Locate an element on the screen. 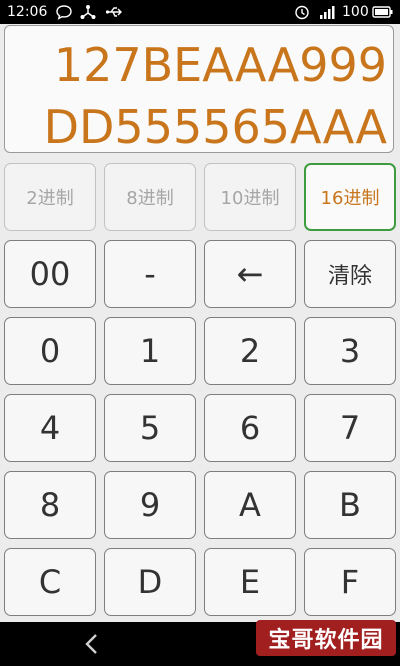 The width and height of the screenshot is (400, 666). key-c: C is located at coordinates (50, 582).